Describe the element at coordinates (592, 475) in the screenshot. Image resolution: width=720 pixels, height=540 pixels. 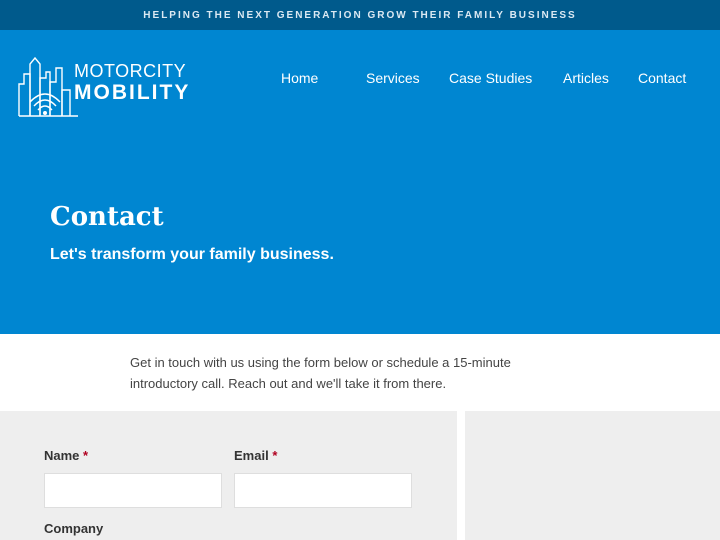
I see `side-panel` at that location.